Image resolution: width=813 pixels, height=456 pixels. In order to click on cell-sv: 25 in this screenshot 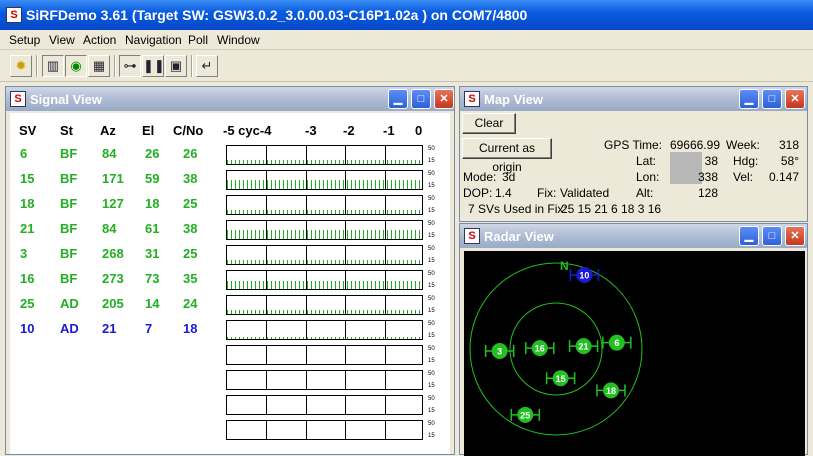, I will do `click(27, 303)`.